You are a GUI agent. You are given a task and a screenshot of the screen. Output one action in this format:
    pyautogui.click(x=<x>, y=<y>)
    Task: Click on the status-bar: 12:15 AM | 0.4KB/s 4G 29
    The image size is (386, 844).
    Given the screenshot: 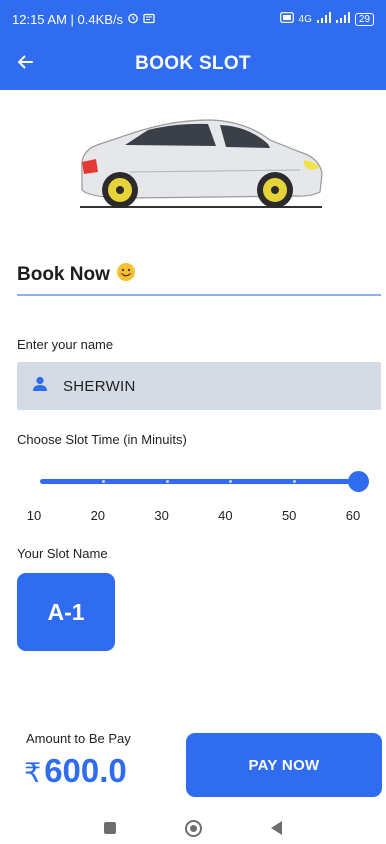 What is the action you would take?
    pyautogui.click(x=193, y=19)
    